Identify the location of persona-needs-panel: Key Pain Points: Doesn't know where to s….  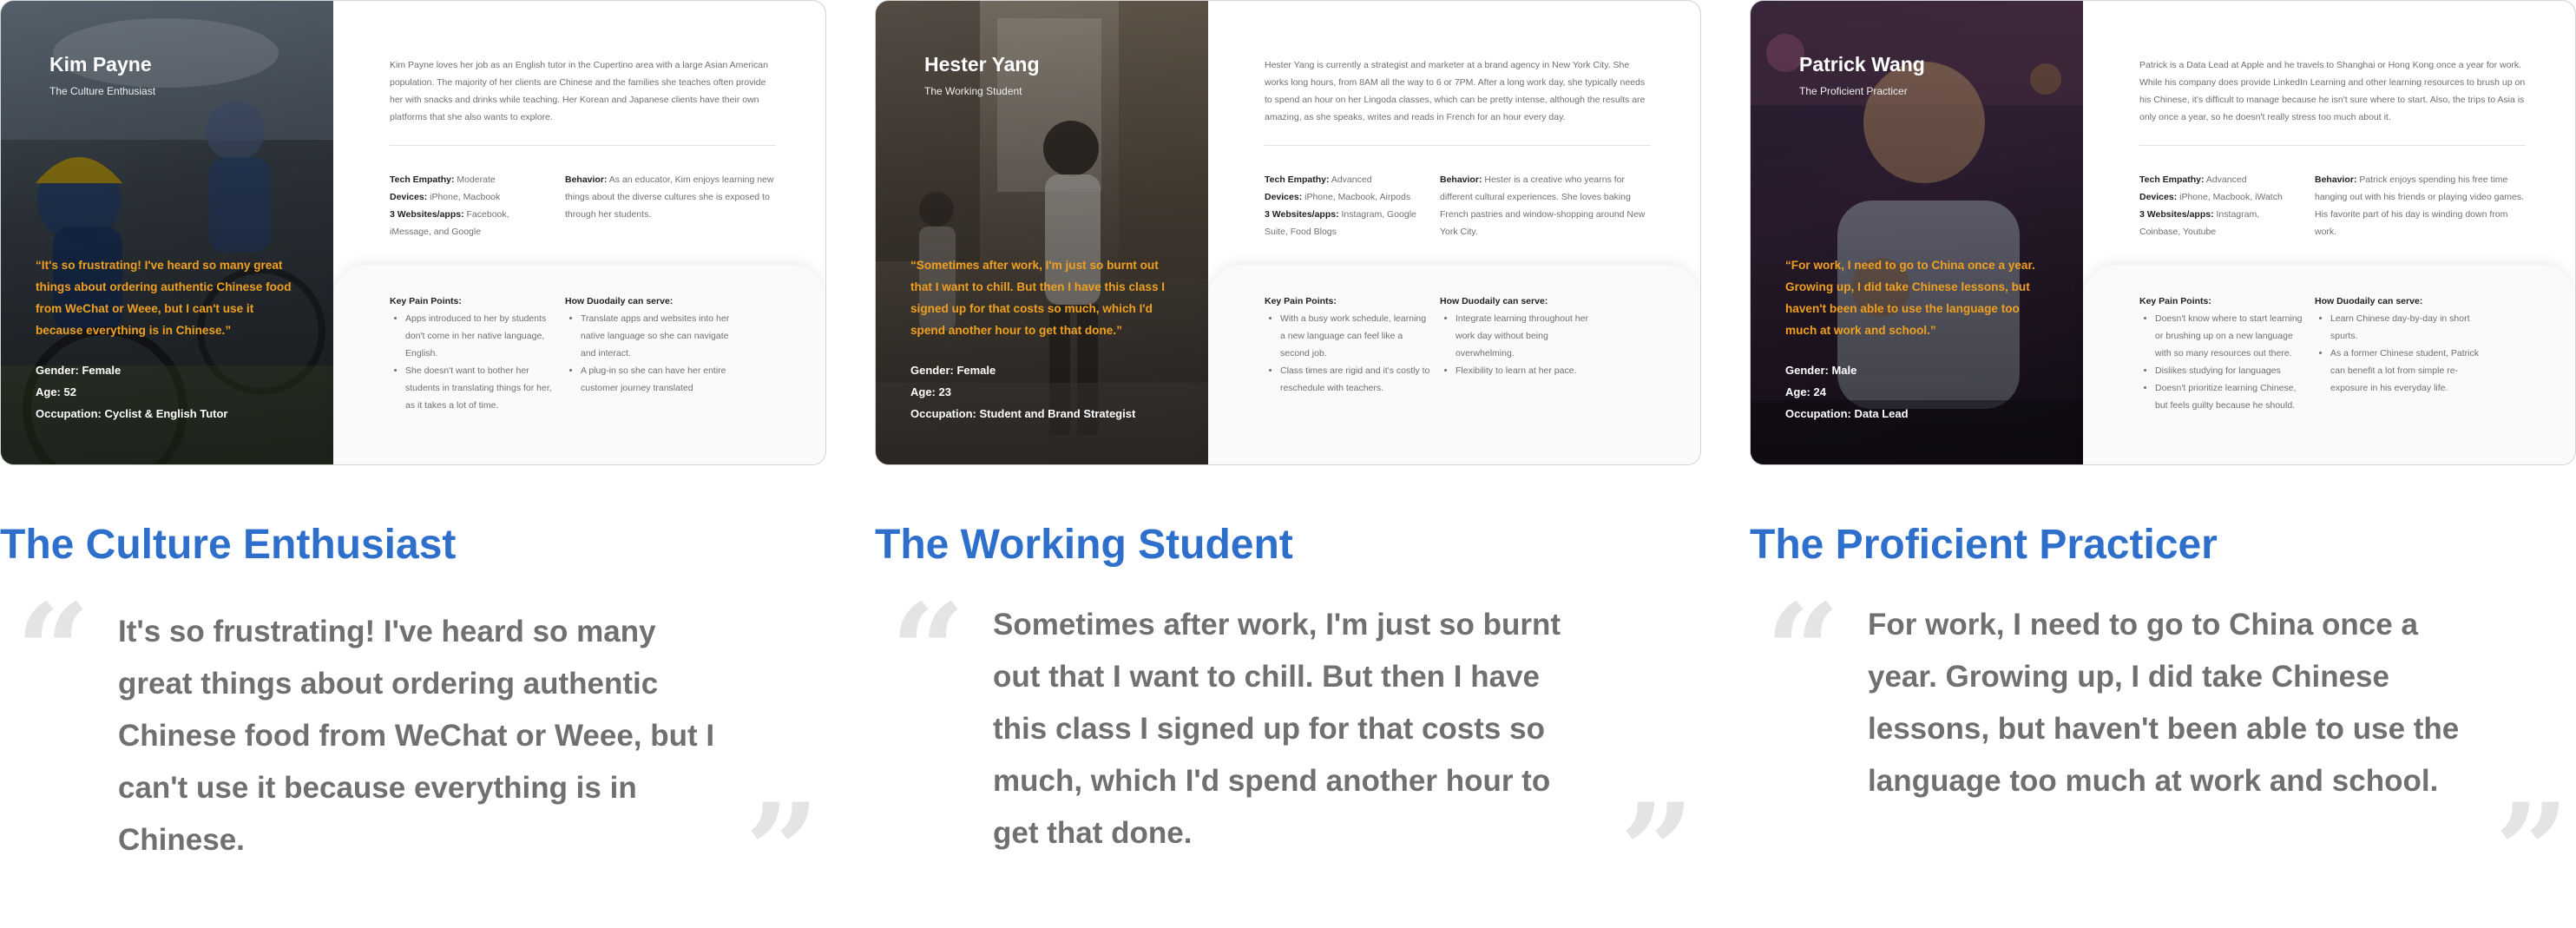
(2329, 364).